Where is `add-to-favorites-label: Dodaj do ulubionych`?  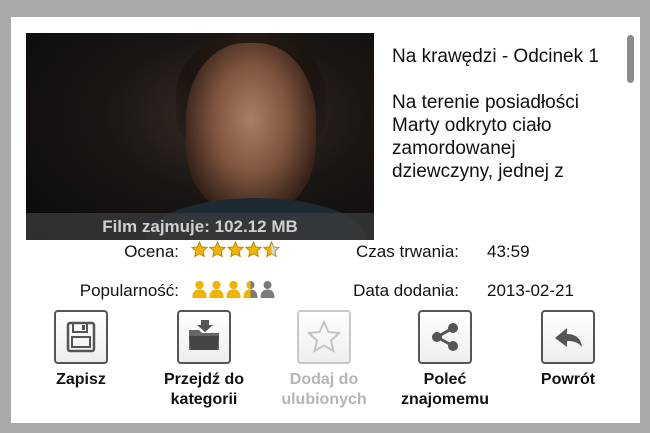
add-to-favorites-label: Dodaj do ulubionych is located at coordinates (324, 389).